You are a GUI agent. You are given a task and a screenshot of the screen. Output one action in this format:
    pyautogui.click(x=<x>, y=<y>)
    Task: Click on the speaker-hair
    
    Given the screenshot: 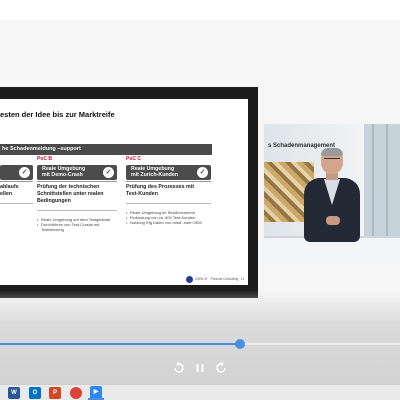 What is the action you would take?
    pyautogui.click(x=332, y=152)
    